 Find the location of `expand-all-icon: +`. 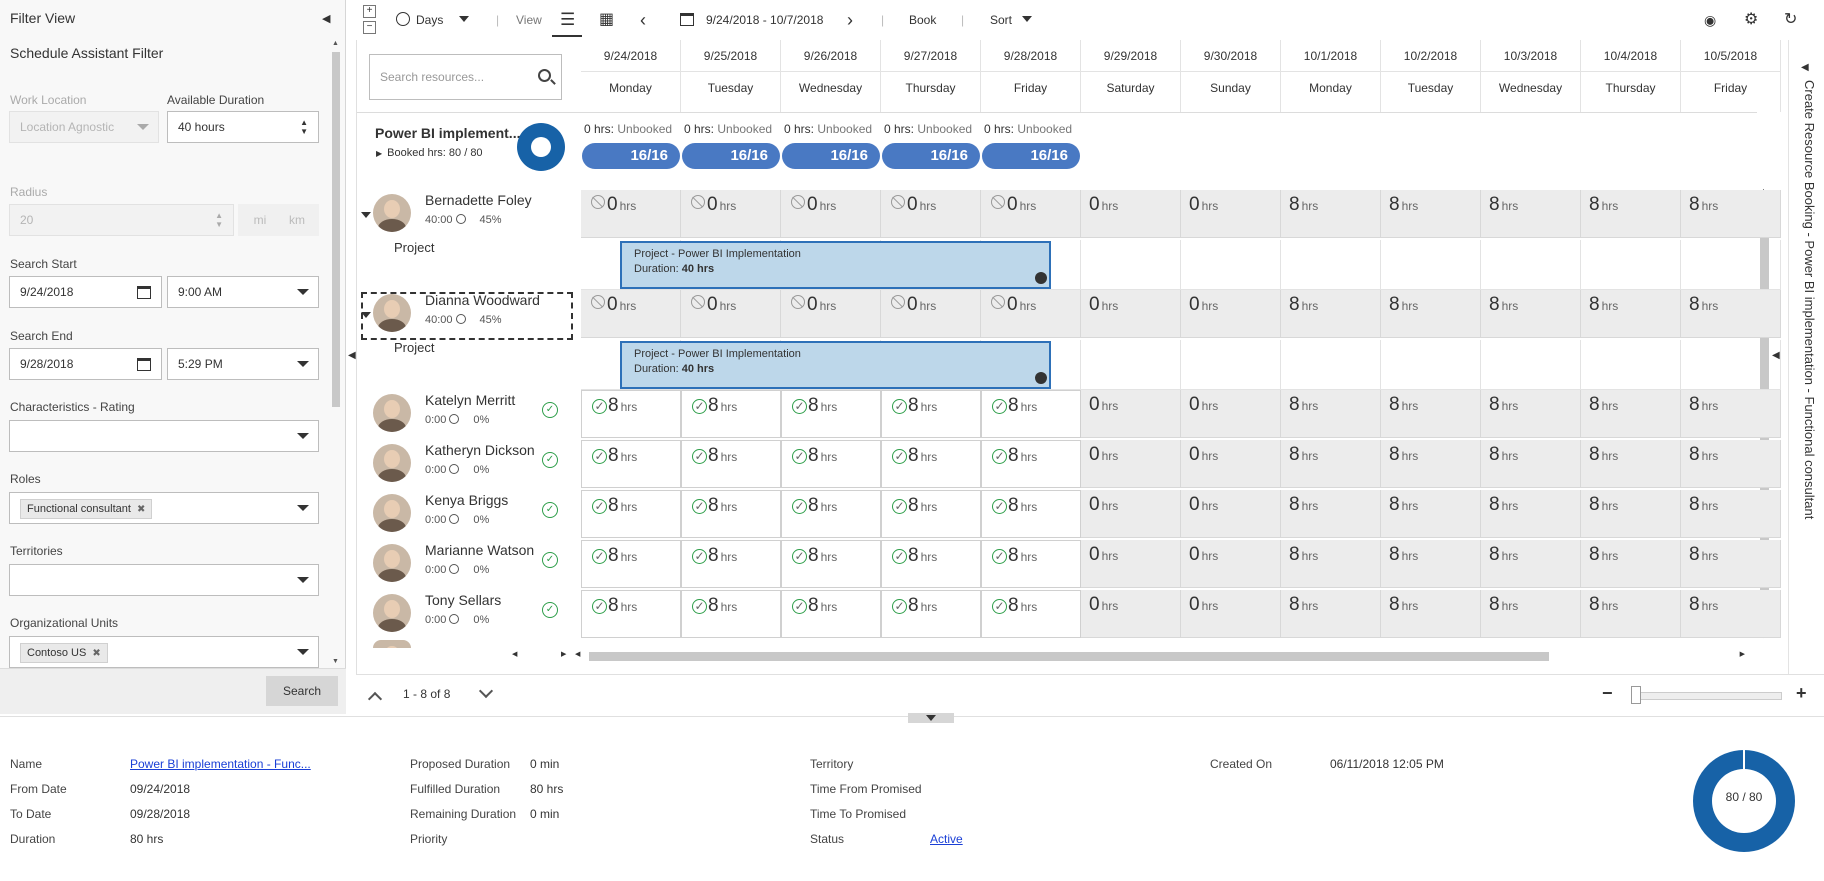

expand-all-icon: + is located at coordinates (369, 11).